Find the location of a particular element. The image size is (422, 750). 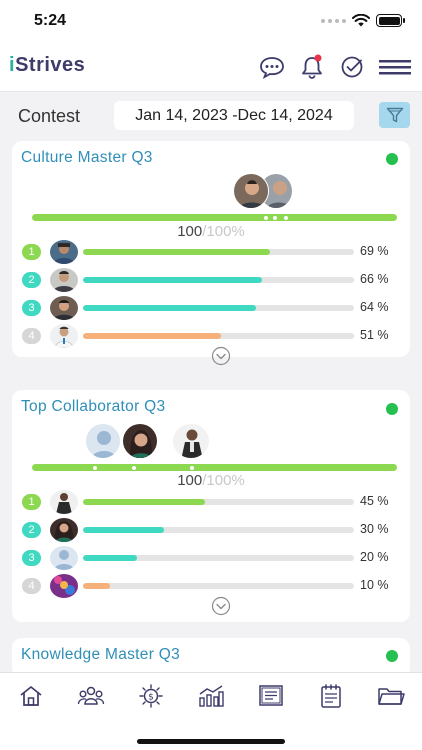

rank-percentage: 30 % is located at coordinates (374, 529).